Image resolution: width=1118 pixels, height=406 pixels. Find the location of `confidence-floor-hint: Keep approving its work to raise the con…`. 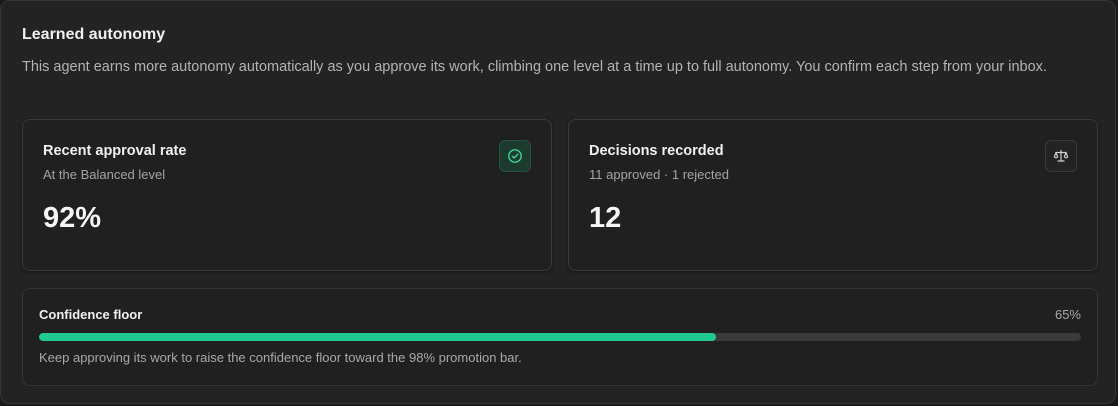

confidence-floor-hint: Keep approving its work to raise the con… is located at coordinates (280, 357).